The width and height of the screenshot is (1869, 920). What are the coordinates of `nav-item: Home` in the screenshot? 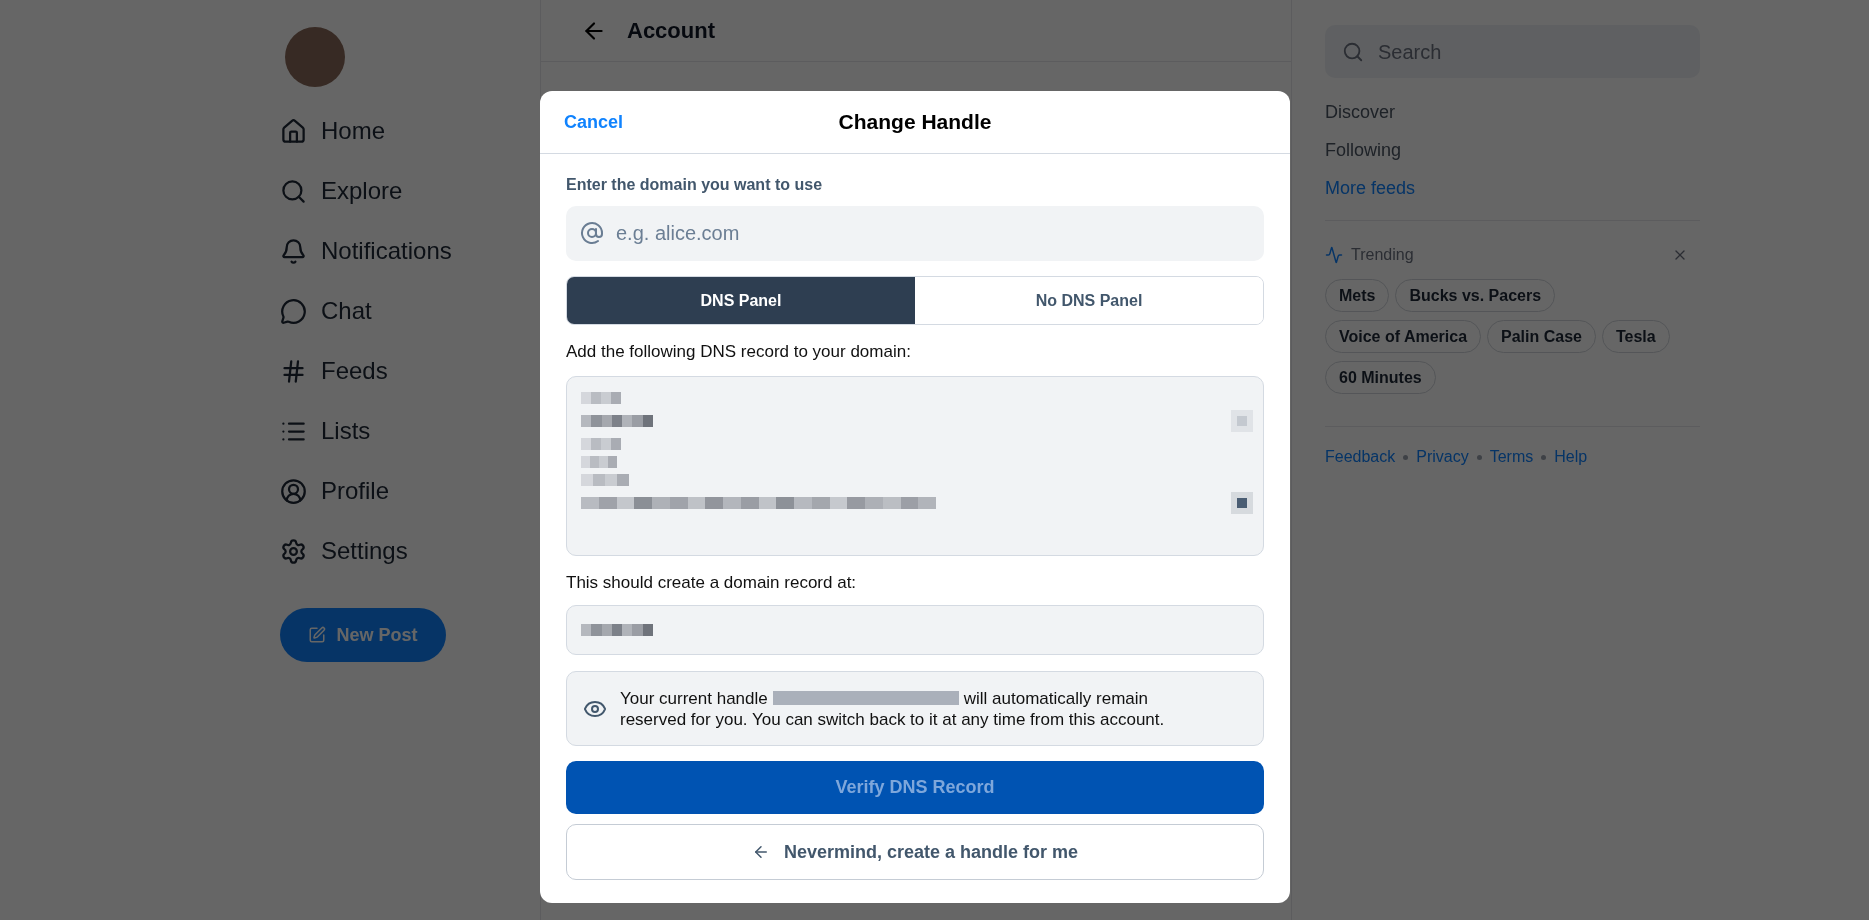 It's located at (410, 131).